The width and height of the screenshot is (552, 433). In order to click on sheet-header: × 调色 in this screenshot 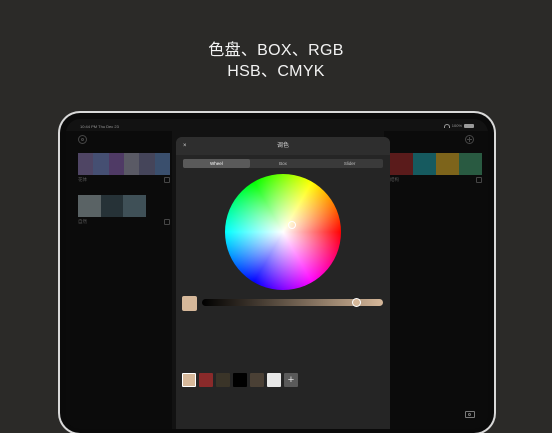, I will do `click(283, 146)`.